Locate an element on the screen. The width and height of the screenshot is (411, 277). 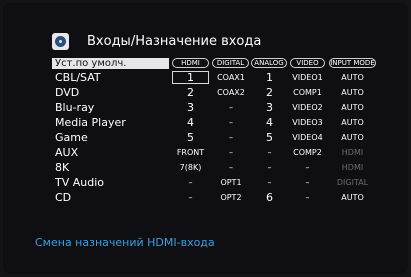
video-cell: VIDEO1 is located at coordinates (307, 77).